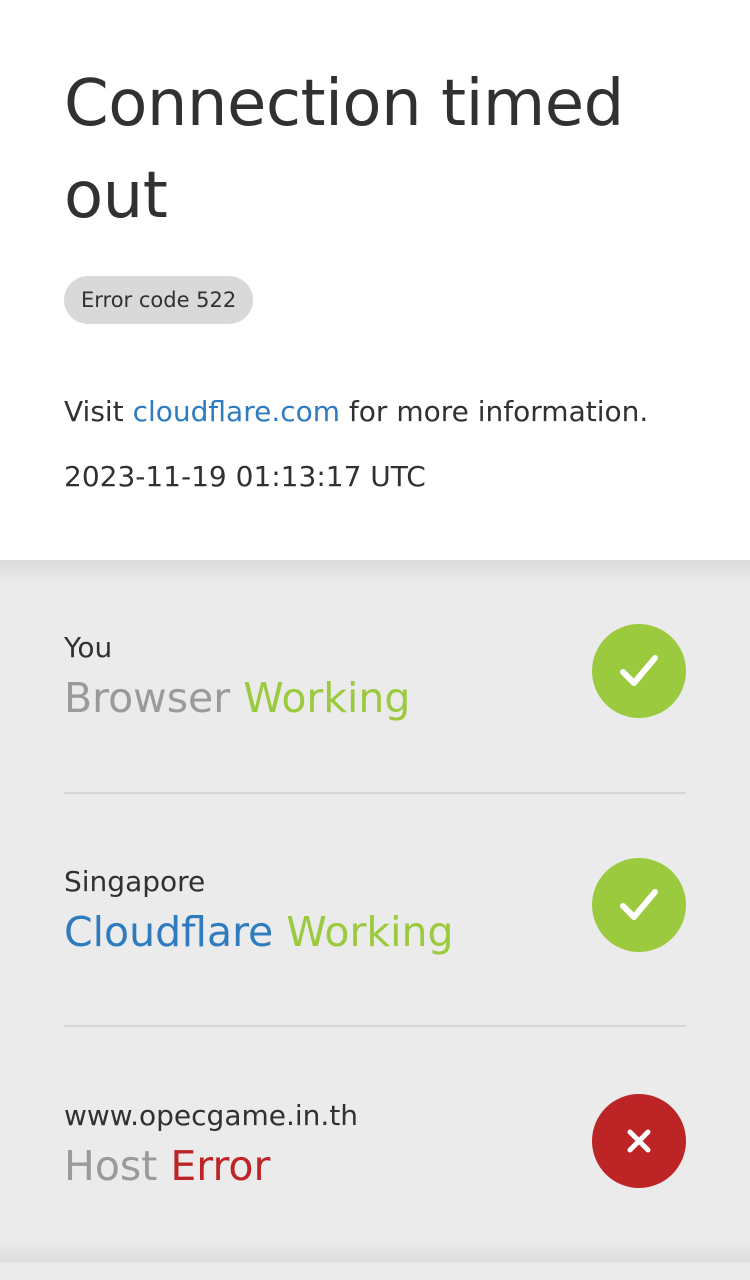  Describe the element at coordinates (88, 647) in the screenshot. I see `status-location: You` at that location.